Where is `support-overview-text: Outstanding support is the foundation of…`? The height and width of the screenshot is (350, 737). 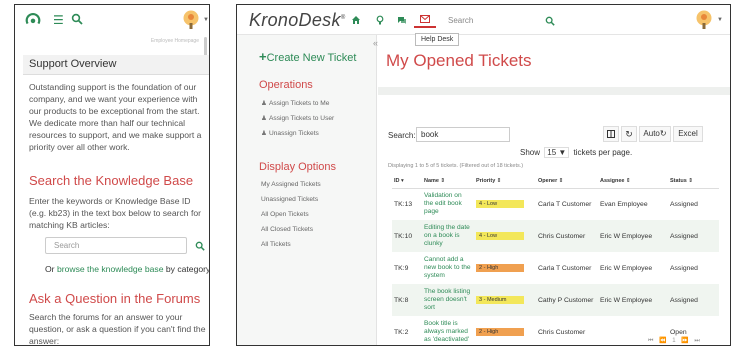
support-overview-text: Outstanding support is the foundation of… is located at coordinates (115, 117).